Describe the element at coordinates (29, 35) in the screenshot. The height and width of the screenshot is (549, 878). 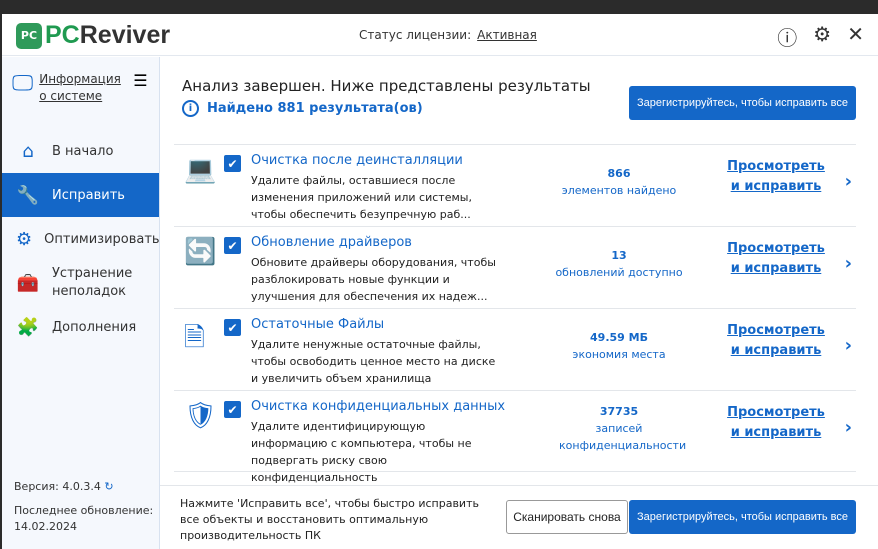
I see `logo-badge: PC` at that location.